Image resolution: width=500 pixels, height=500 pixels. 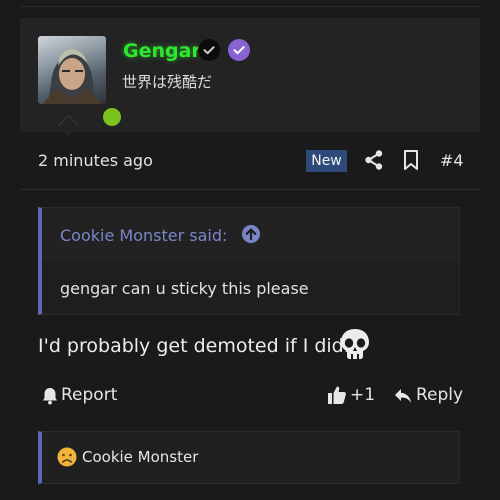 I want to click on skull-icon, so click(x=355, y=344).